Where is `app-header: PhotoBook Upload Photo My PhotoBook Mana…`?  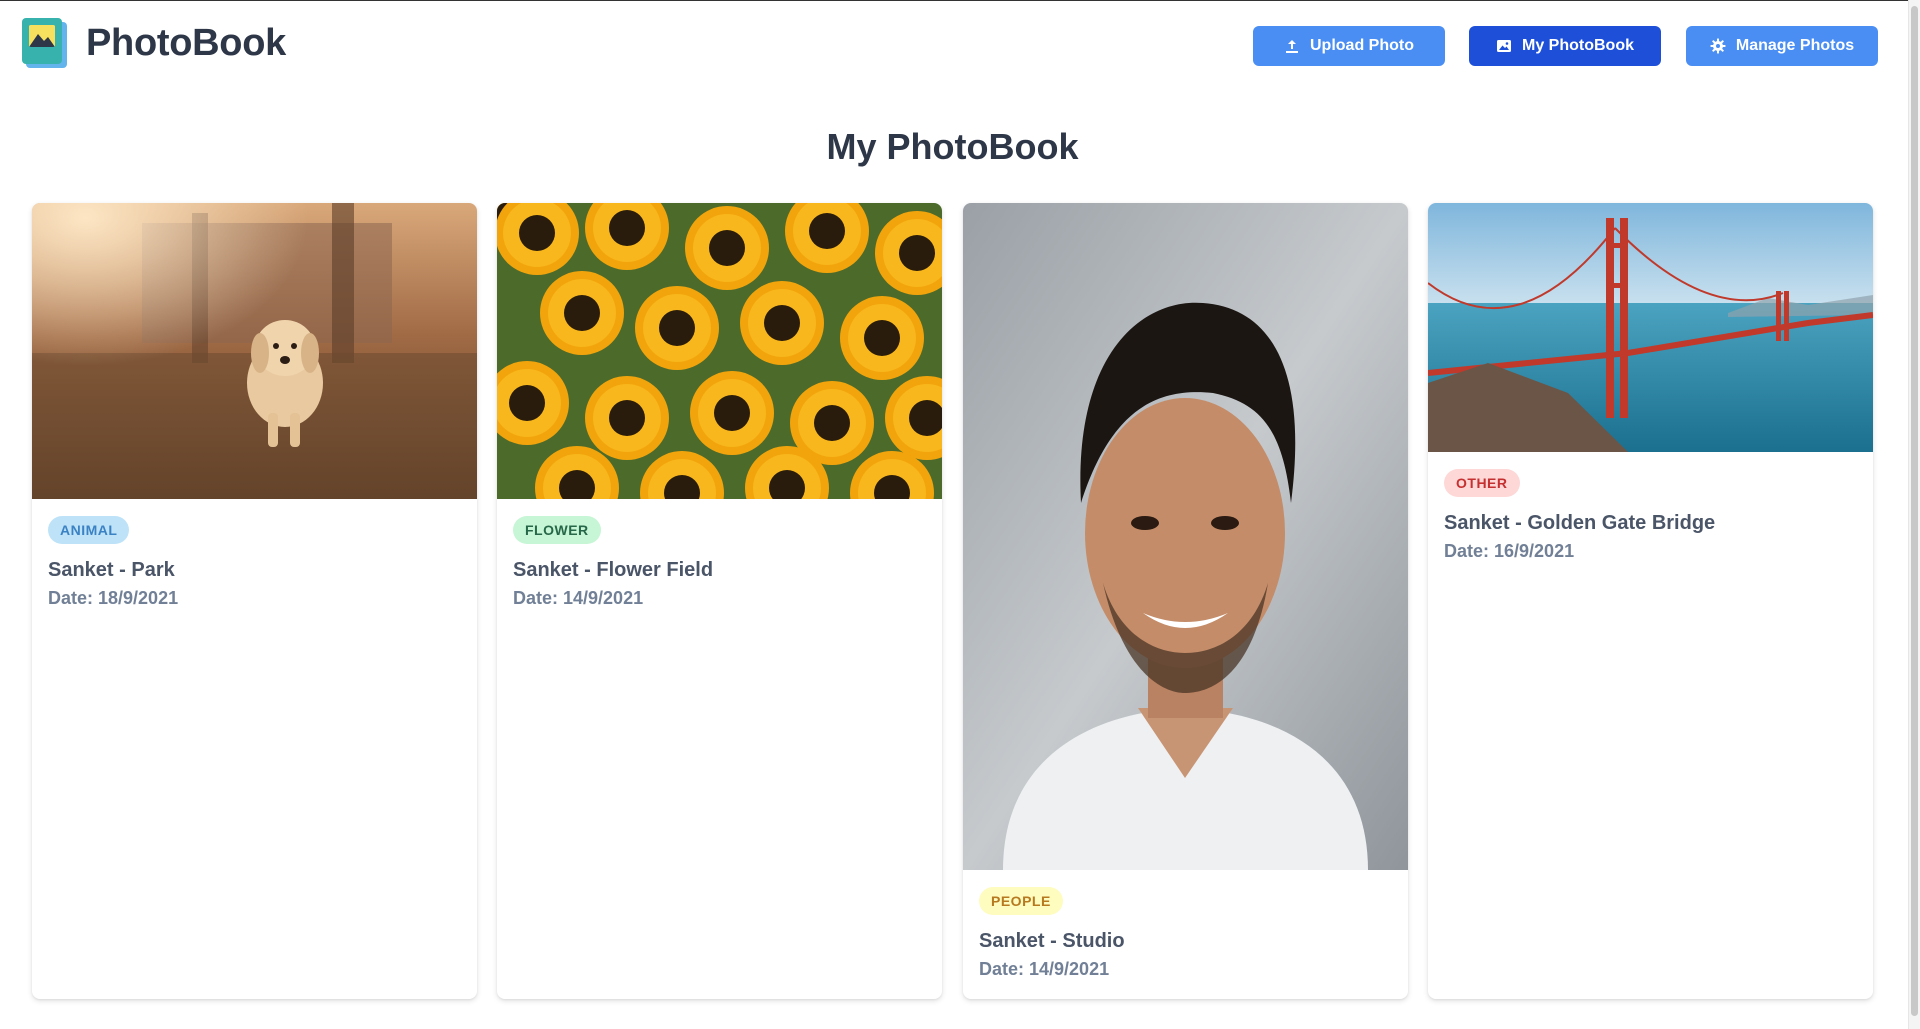 app-header: PhotoBook Upload Photo My PhotoBook Mana… is located at coordinates (952, 45).